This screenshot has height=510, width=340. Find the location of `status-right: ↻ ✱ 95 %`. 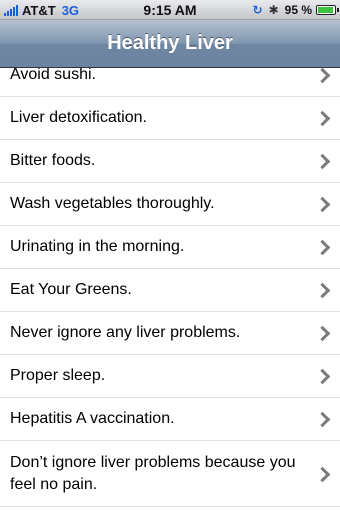

status-right: ↻ ✱ 95 % is located at coordinates (295, 10).